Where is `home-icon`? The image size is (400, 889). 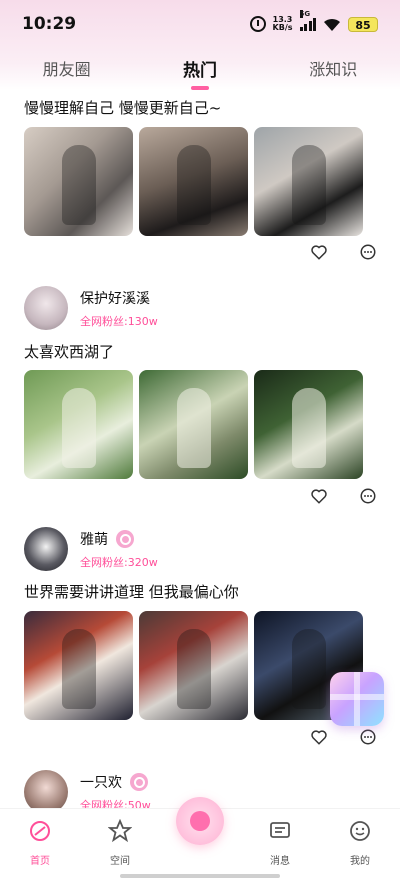
home-icon is located at coordinates (40, 831).